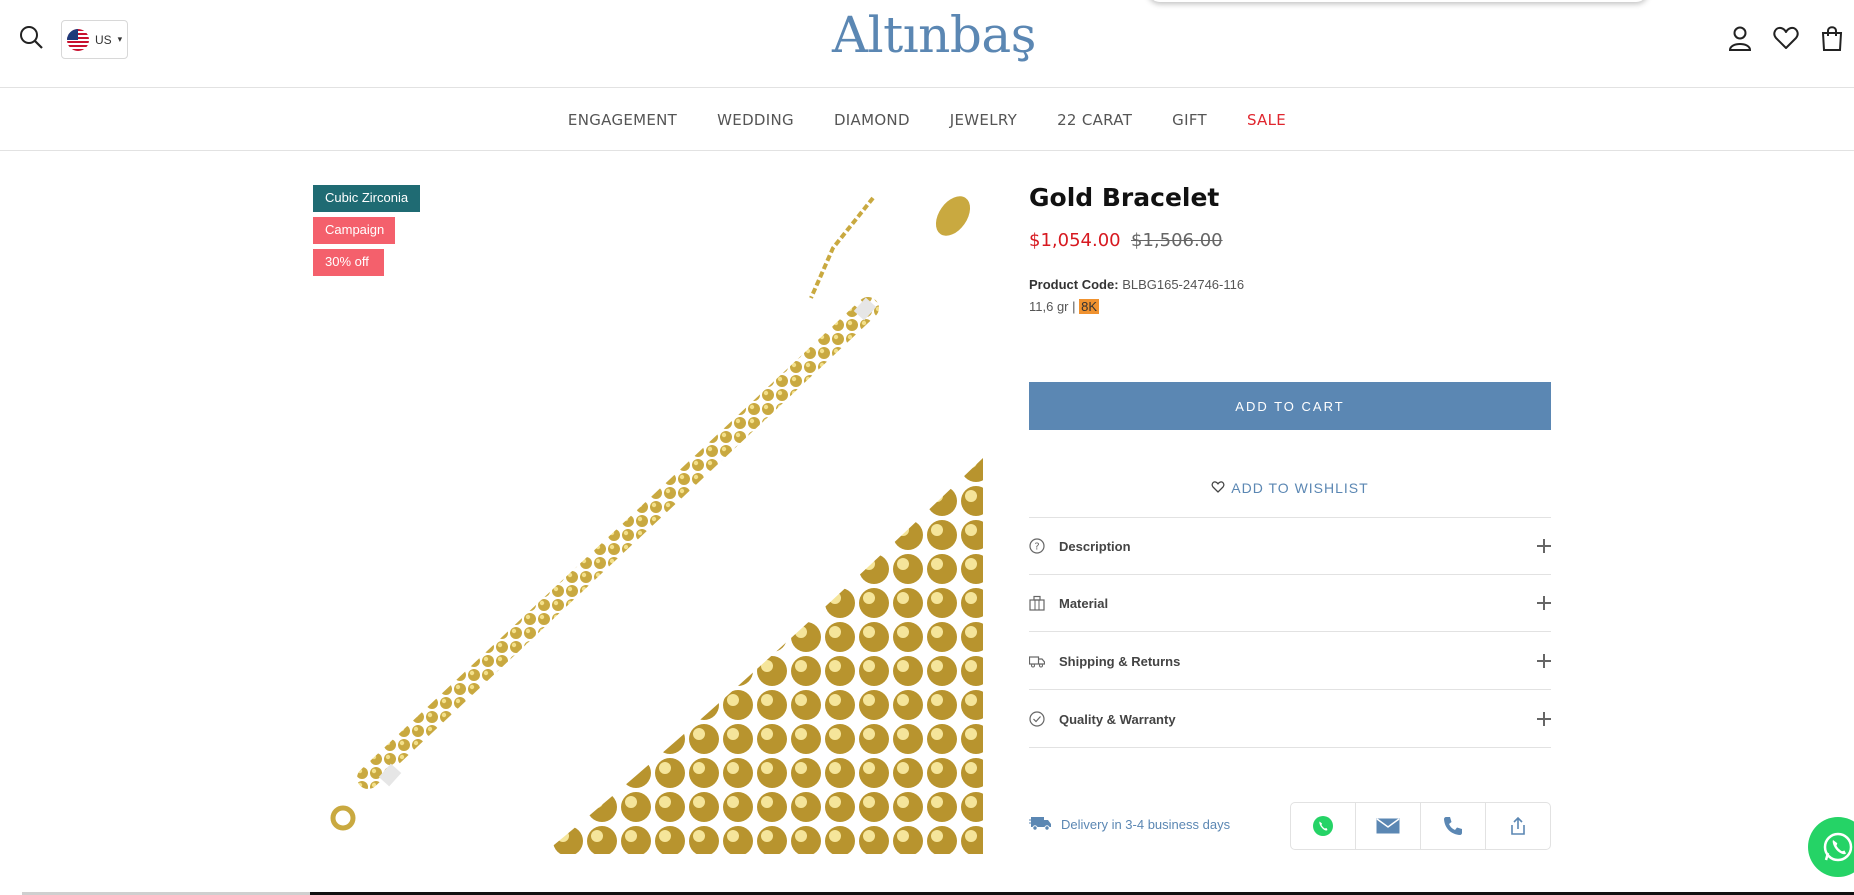  What do you see at coordinates (1037, 603) in the screenshot?
I see `material-icon` at bounding box center [1037, 603].